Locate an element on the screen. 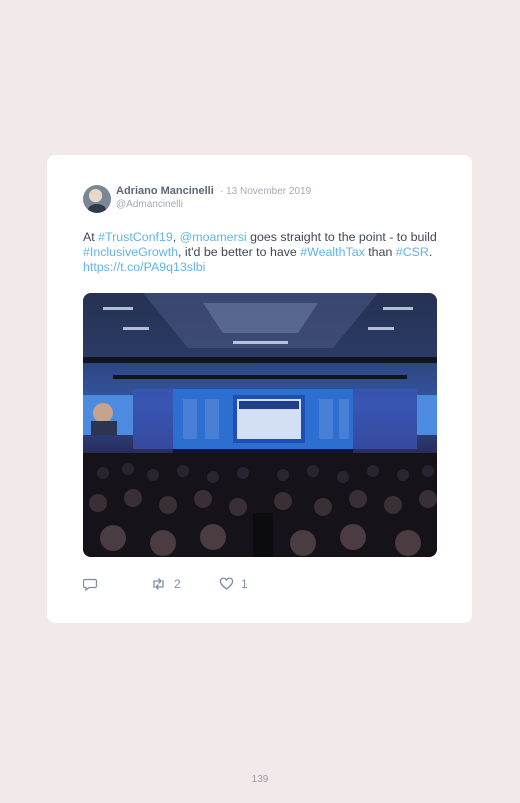 The image size is (520, 803). retweet-count: 2 is located at coordinates (177, 584).